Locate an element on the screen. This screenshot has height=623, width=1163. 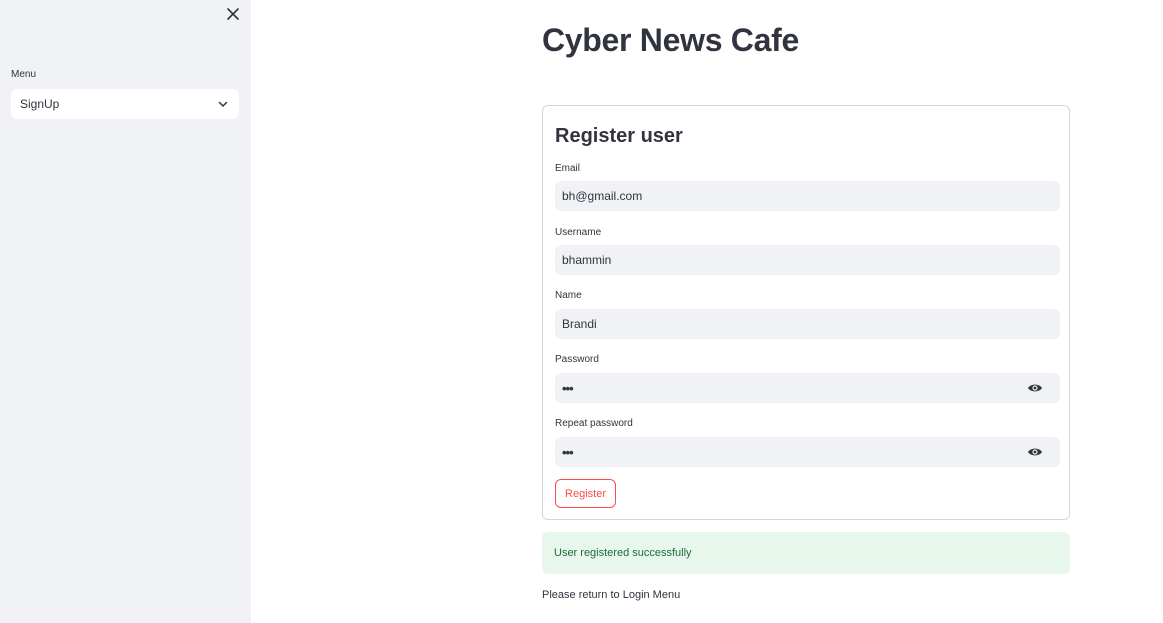
close-icon is located at coordinates (233, 14).